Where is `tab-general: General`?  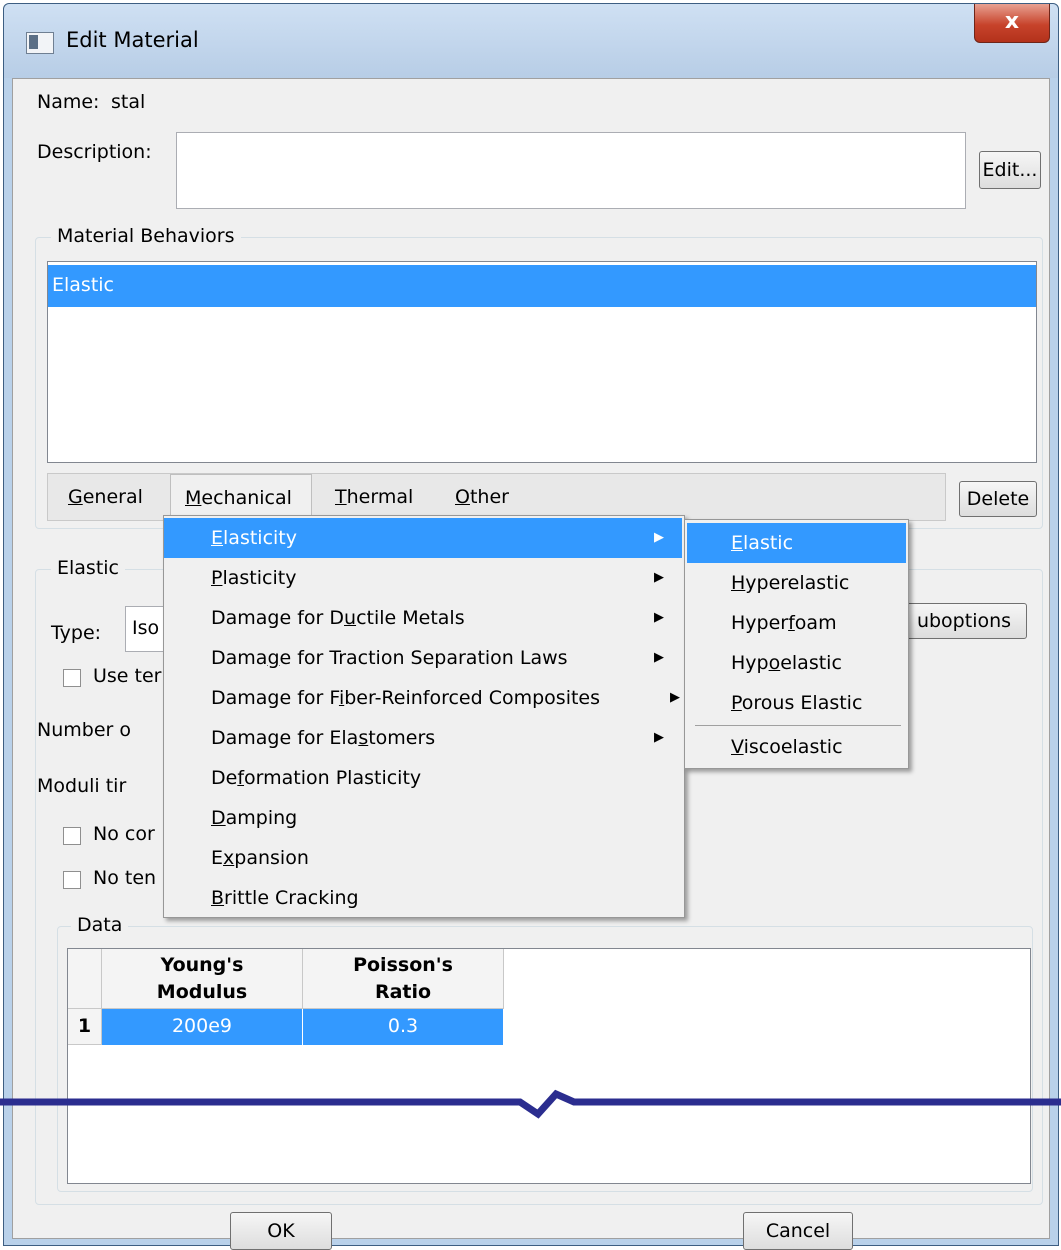 tab-general: General is located at coordinates (105, 497).